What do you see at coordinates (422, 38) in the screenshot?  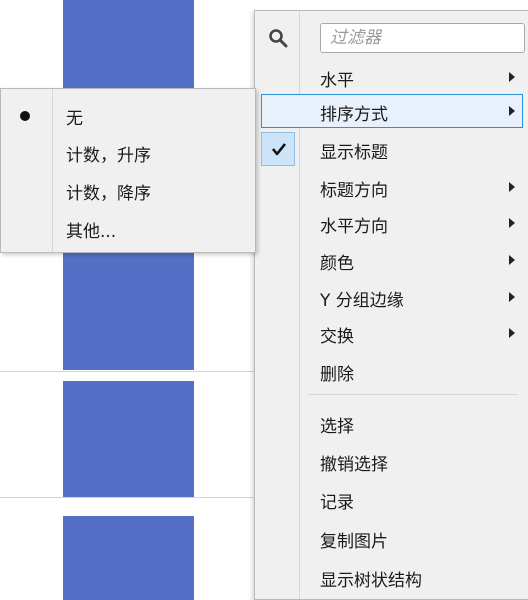 I see `filter-input` at bounding box center [422, 38].